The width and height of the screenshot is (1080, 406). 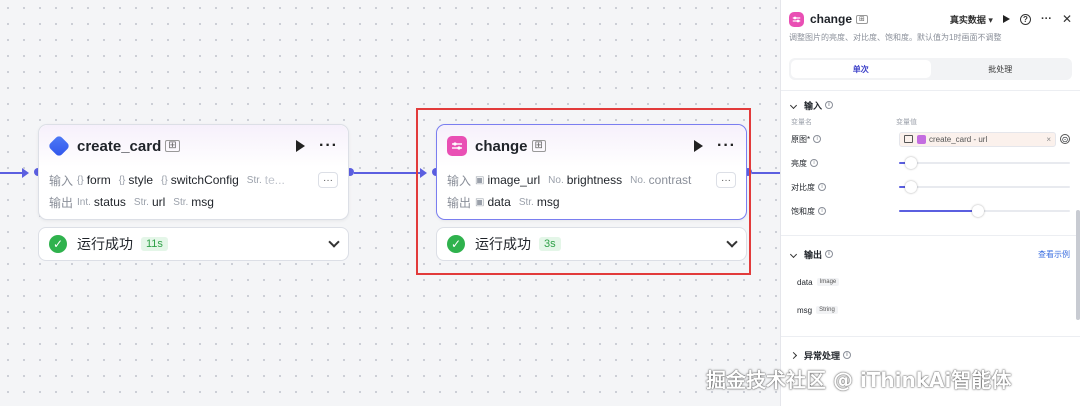 I want to click on output-row: data Image, so click(x=930, y=282).